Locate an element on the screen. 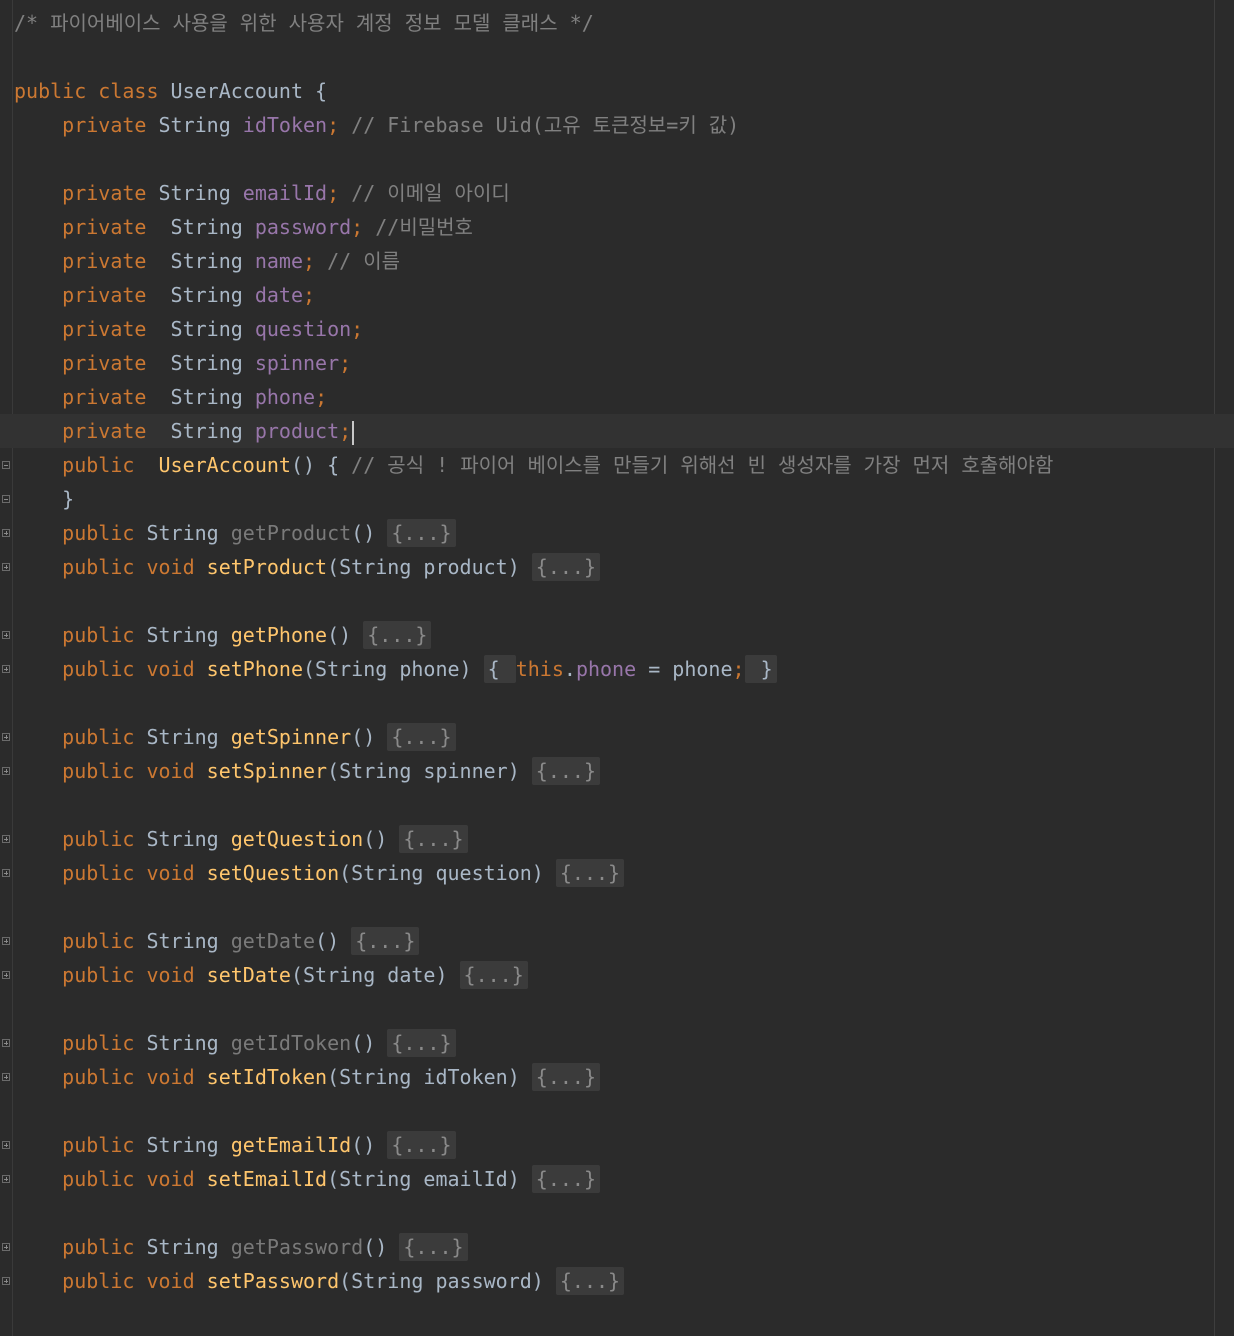 The height and width of the screenshot is (1336, 1234). code-line: private String name; // 이름 is located at coordinates (624, 261).